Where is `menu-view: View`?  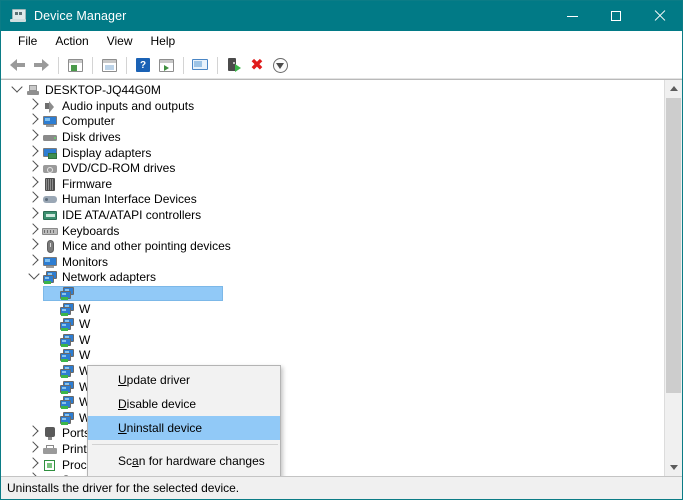
menu-view: View is located at coordinates (120, 41).